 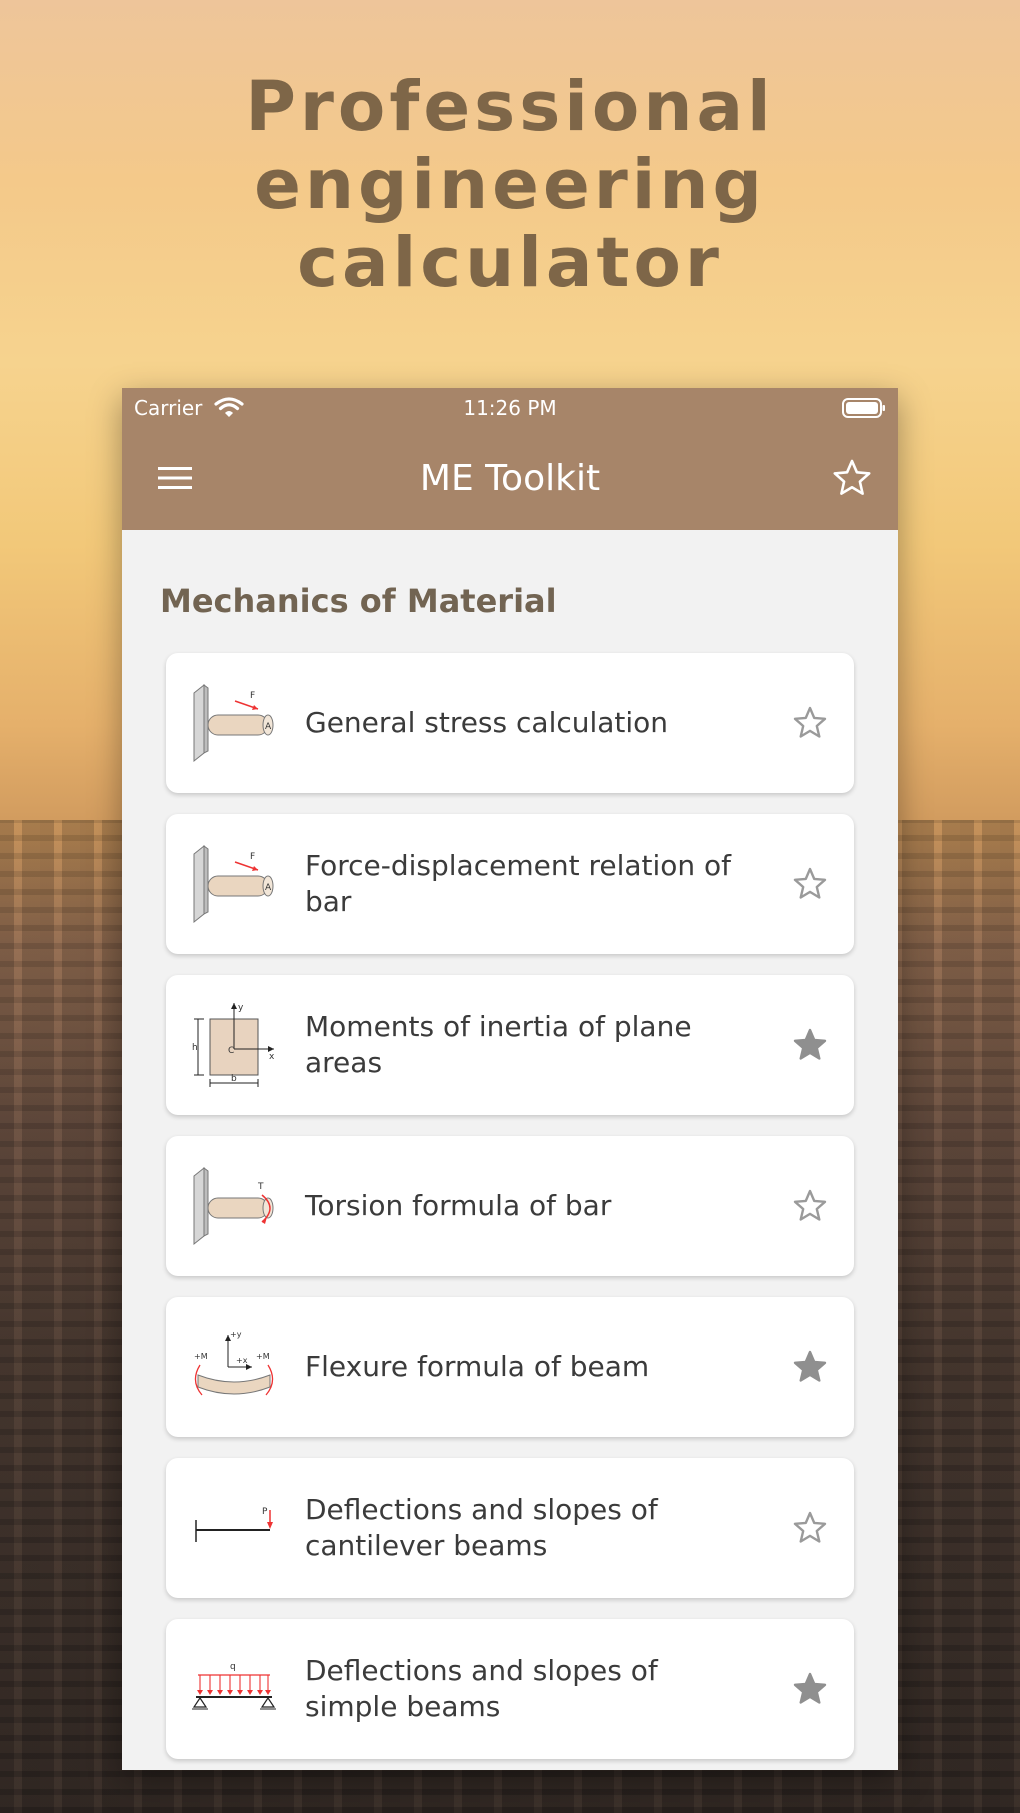 What do you see at coordinates (231, 1051) in the screenshot?
I see `centroid-label: C` at bounding box center [231, 1051].